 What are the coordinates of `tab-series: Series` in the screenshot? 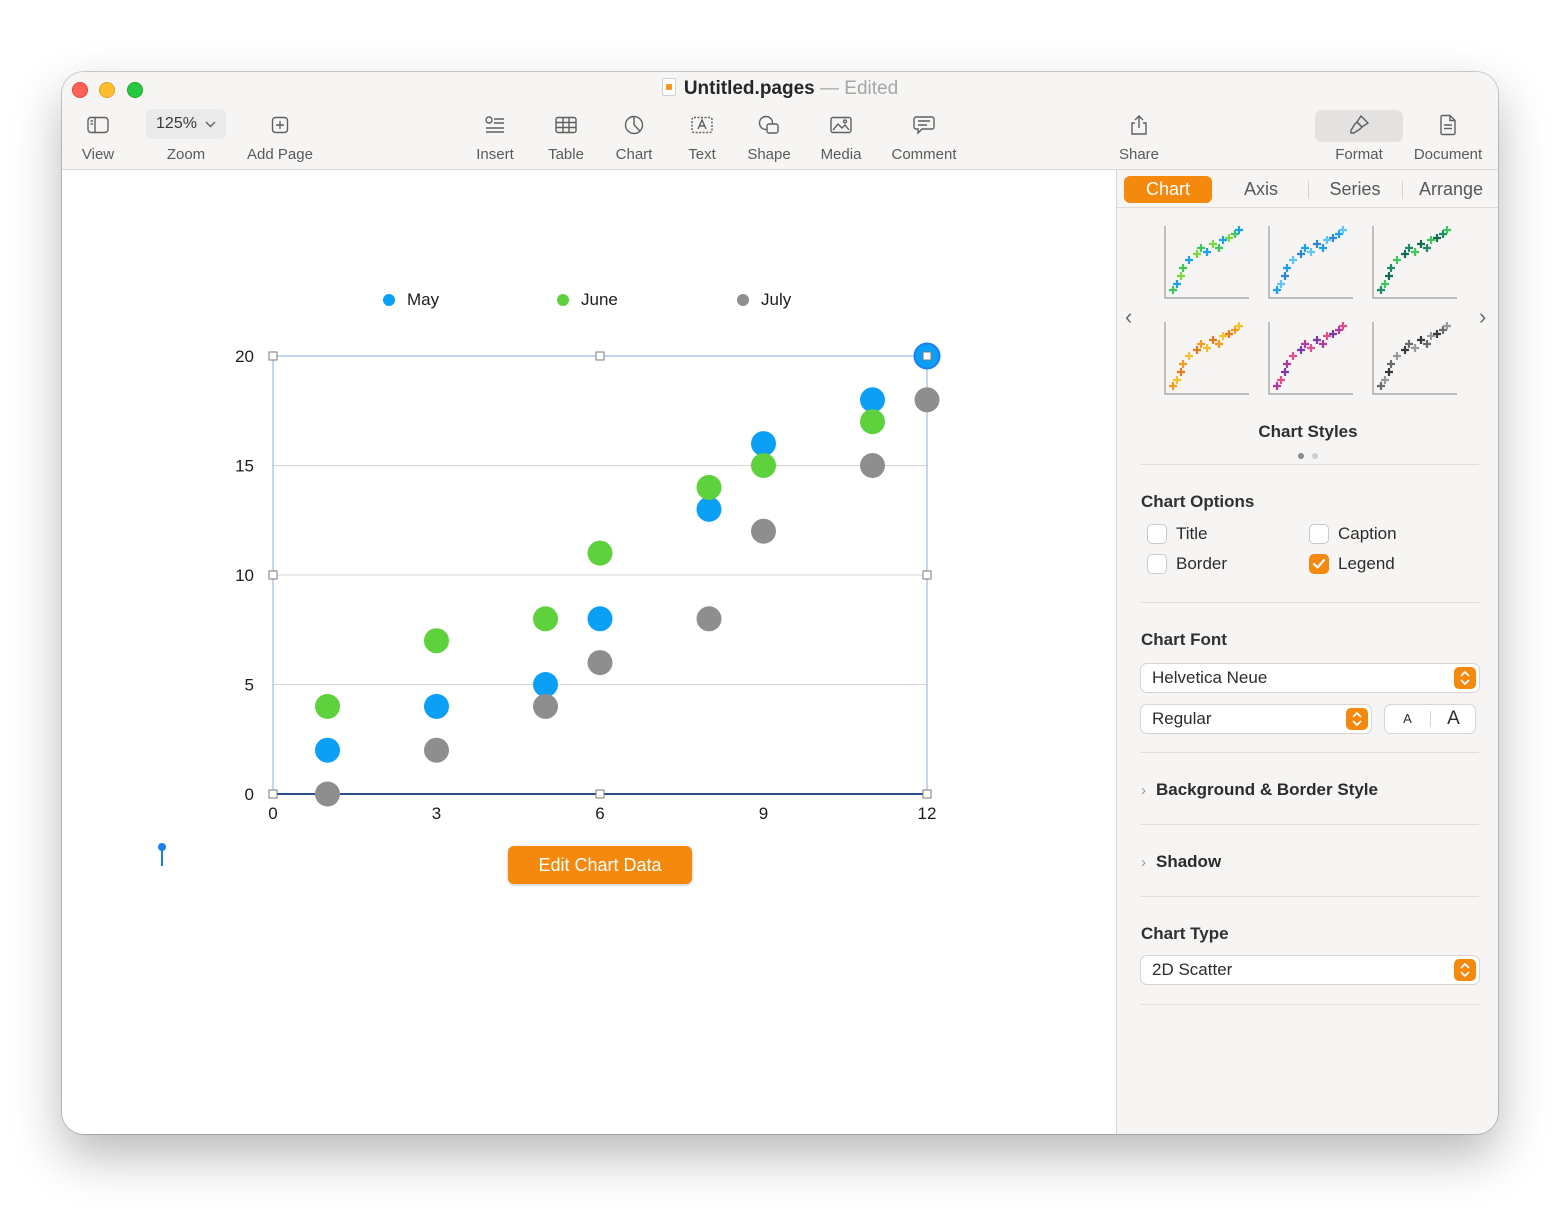 It's located at (1355, 189).